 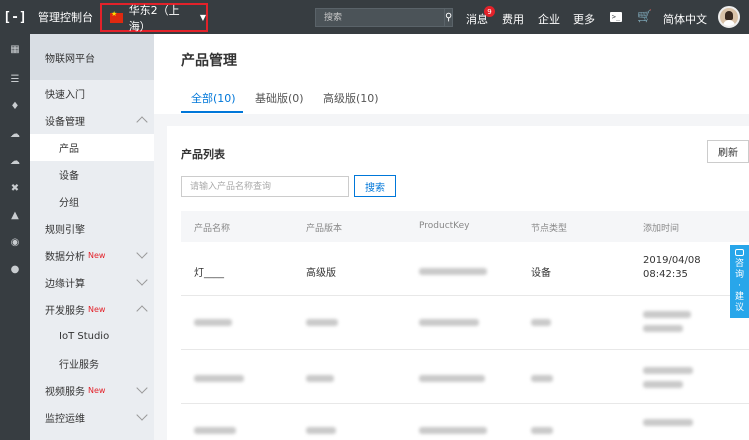 What do you see at coordinates (92, 147) in the screenshot?
I see `sidebar-item-product: 产品` at bounding box center [92, 147].